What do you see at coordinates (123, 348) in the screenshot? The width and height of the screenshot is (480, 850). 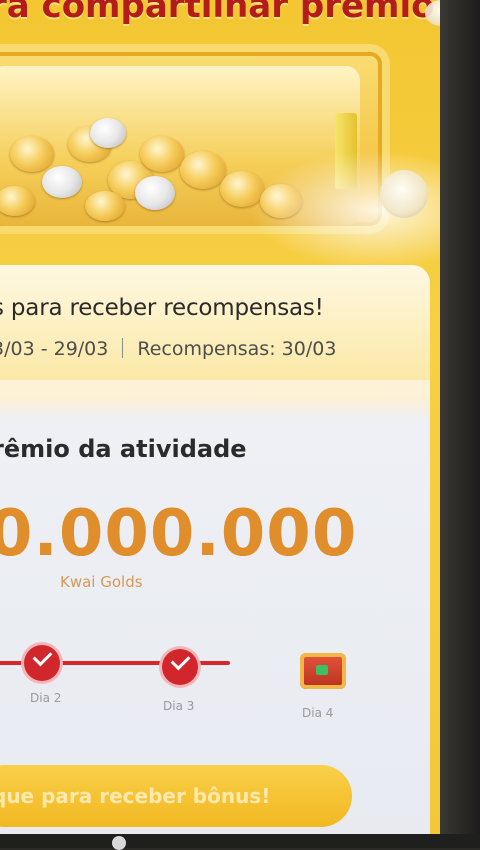 I see `date-separator` at bounding box center [123, 348].